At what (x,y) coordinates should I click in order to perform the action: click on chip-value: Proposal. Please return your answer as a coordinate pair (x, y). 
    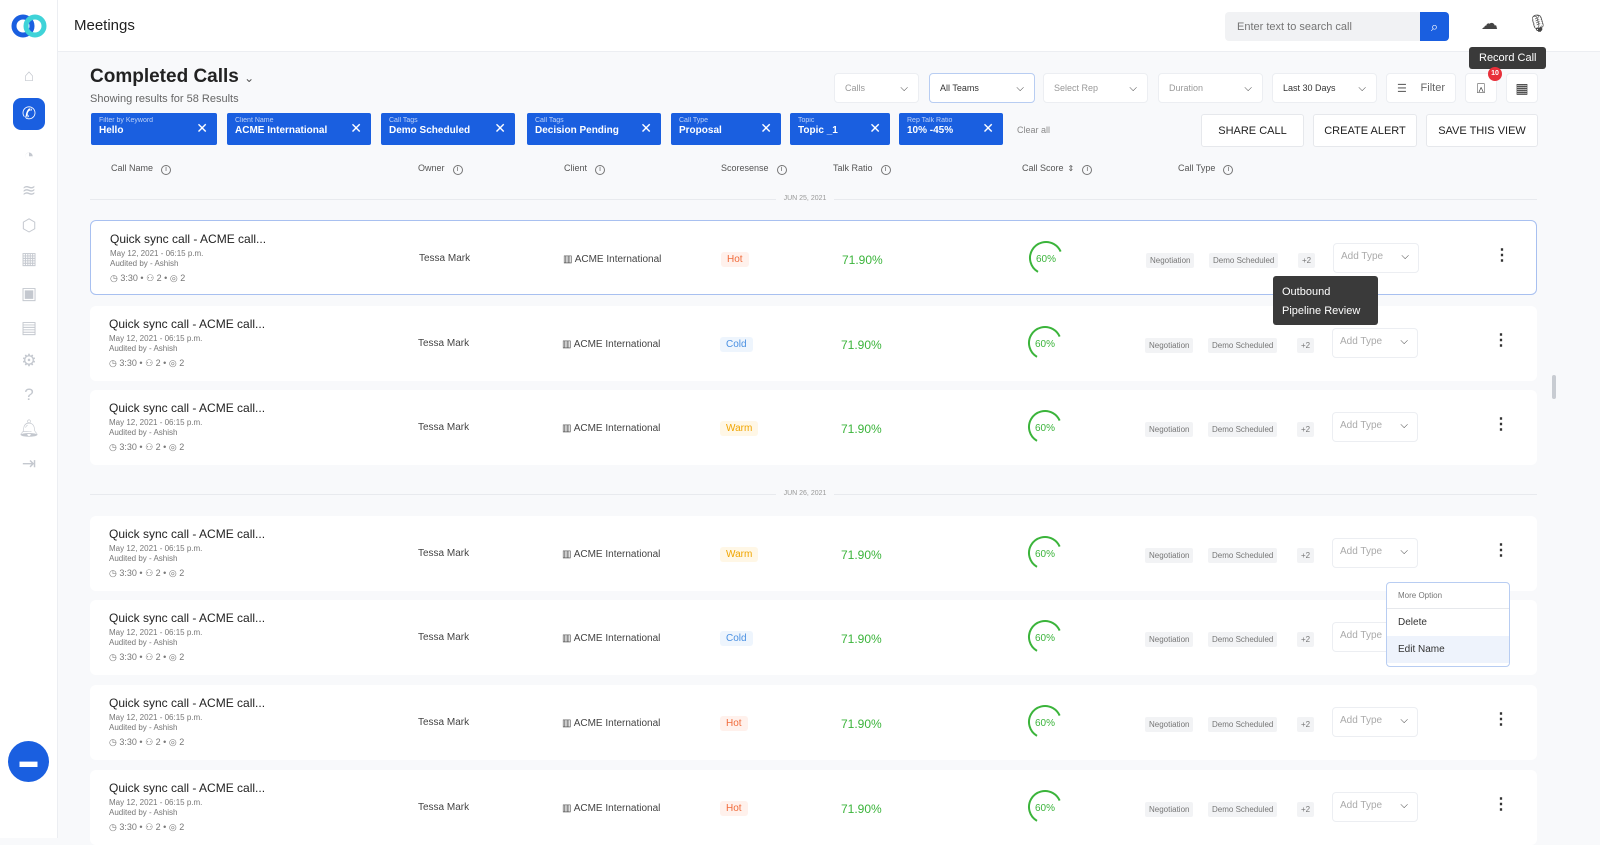
    Looking at the image, I should click on (700, 130).